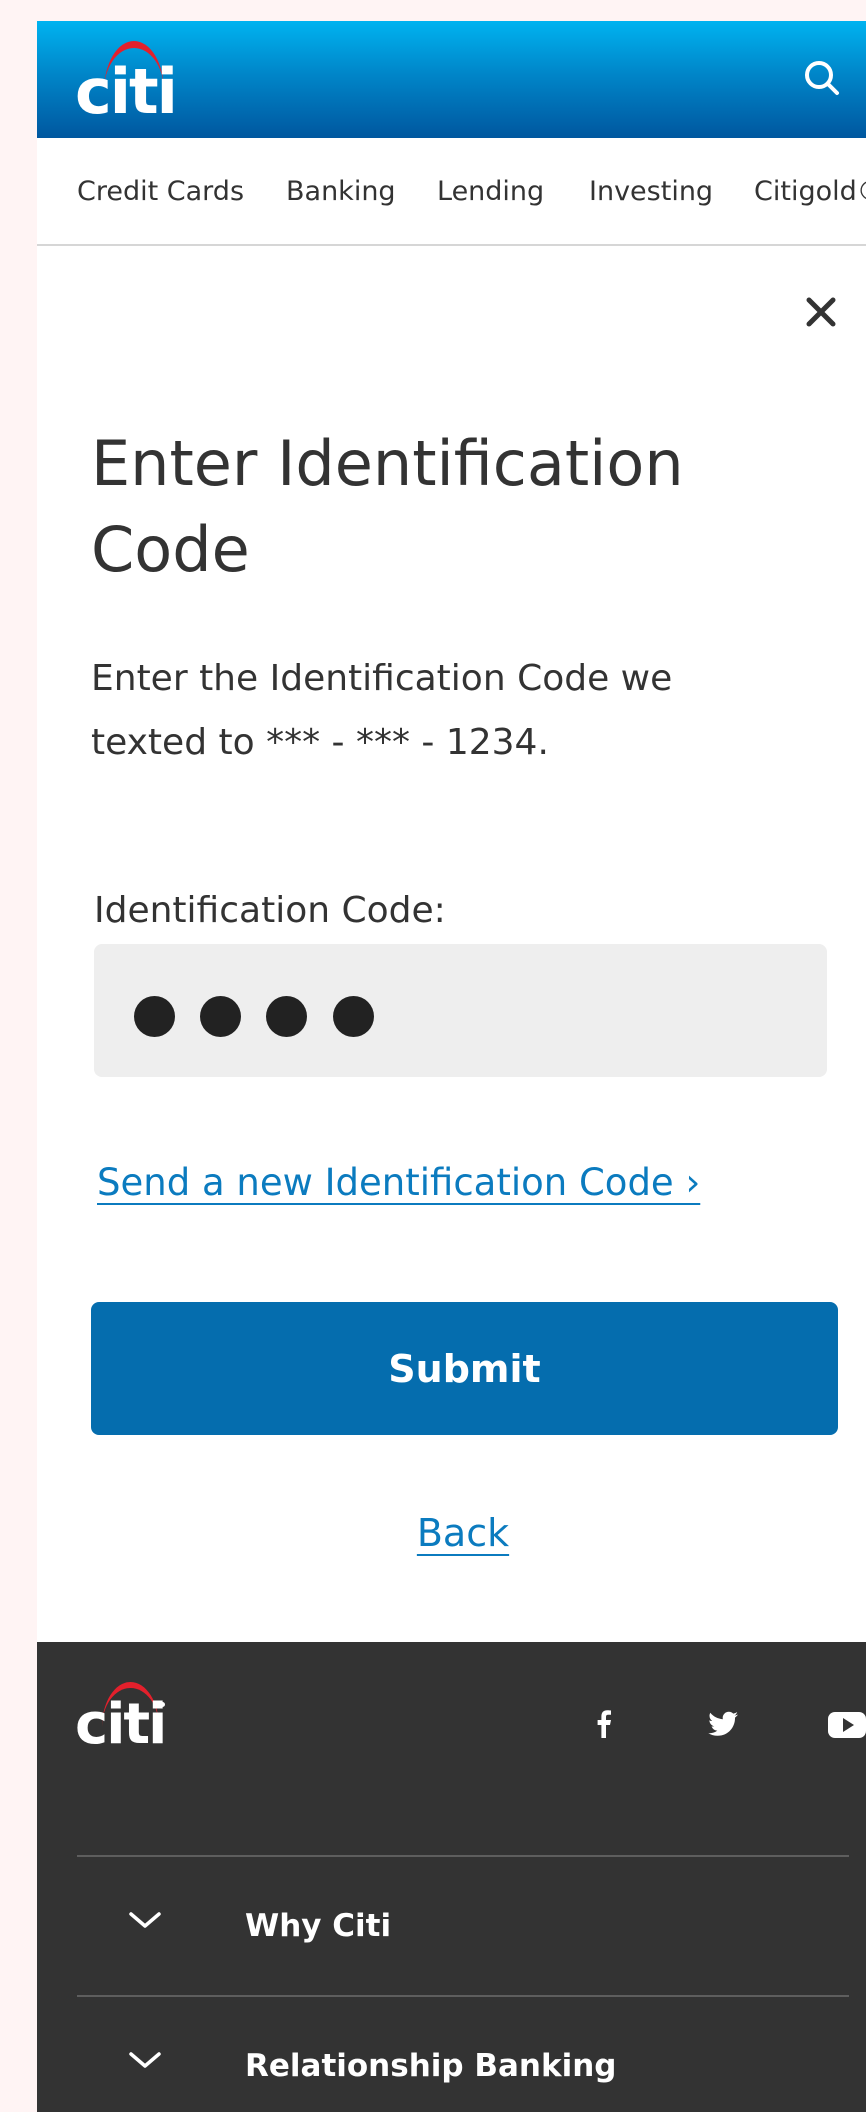 This screenshot has width=866, height=2112. What do you see at coordinates (162, 1704) in the screenshot?
I see `footer-logo-registered-mark` at bounding box center [162, 1704].